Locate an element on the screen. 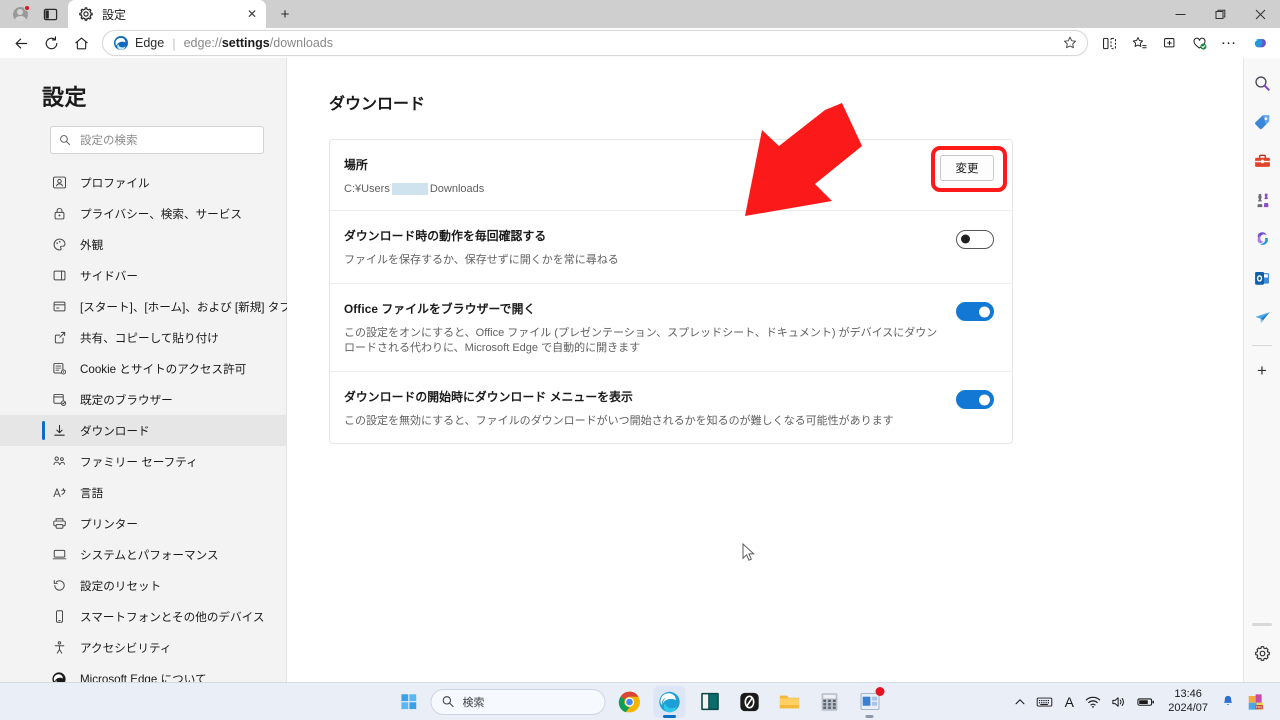 The height and width of the screenshot is (720, 1280). maximize-button is located at coordinates (1220, 14).